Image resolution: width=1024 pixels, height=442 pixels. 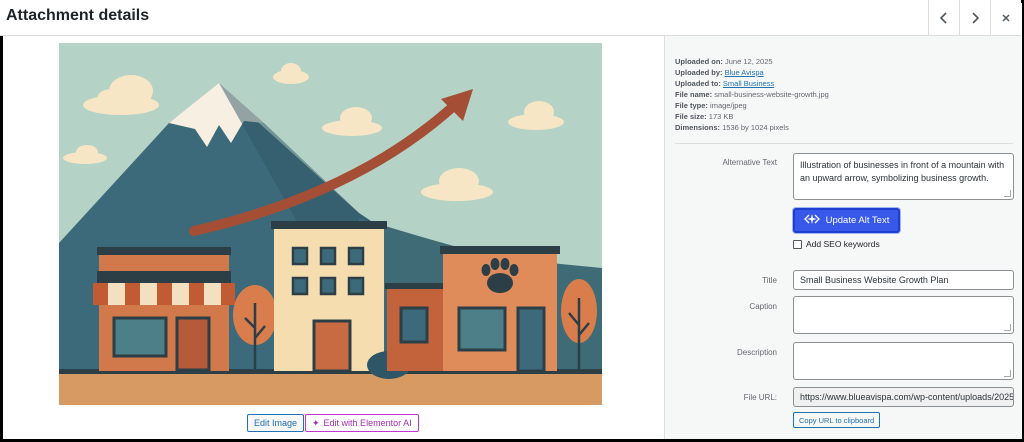 I want to click on edit-image-button: Edit Image, so click(x=276, y=423).